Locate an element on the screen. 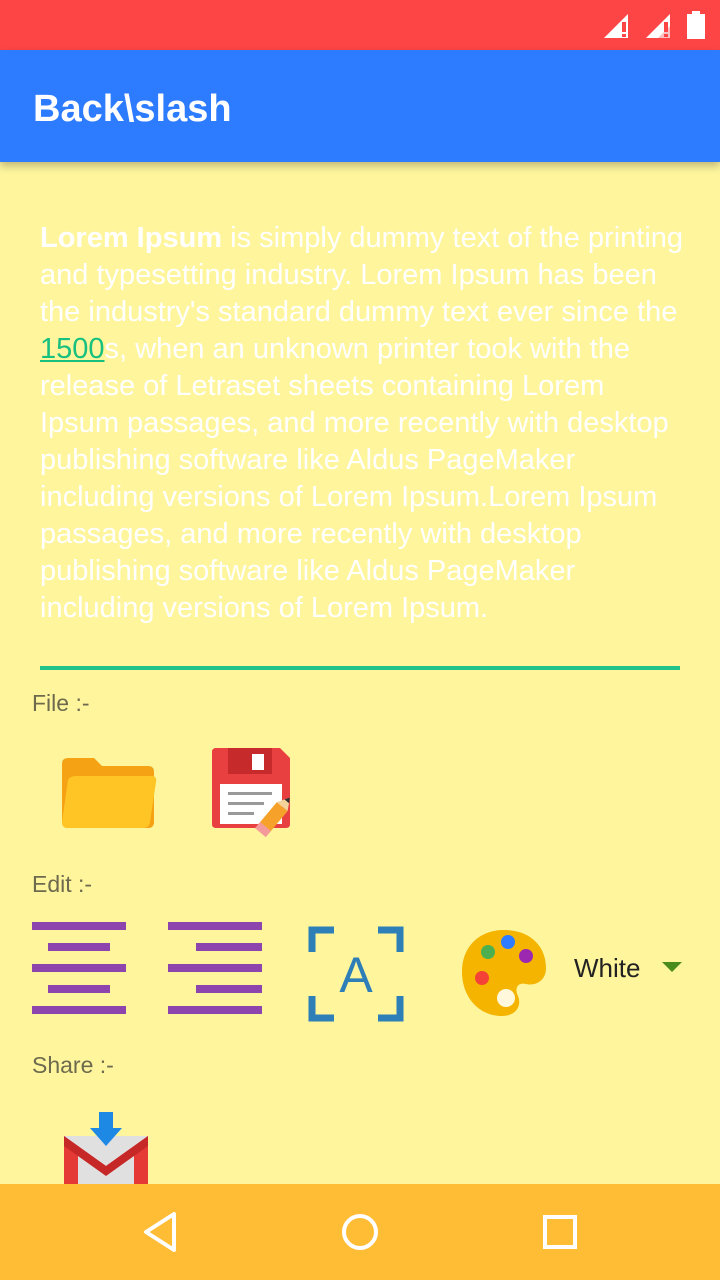 This screenshot has height=1280, width=720. text-field-underline is located at coordinates (360, 668).